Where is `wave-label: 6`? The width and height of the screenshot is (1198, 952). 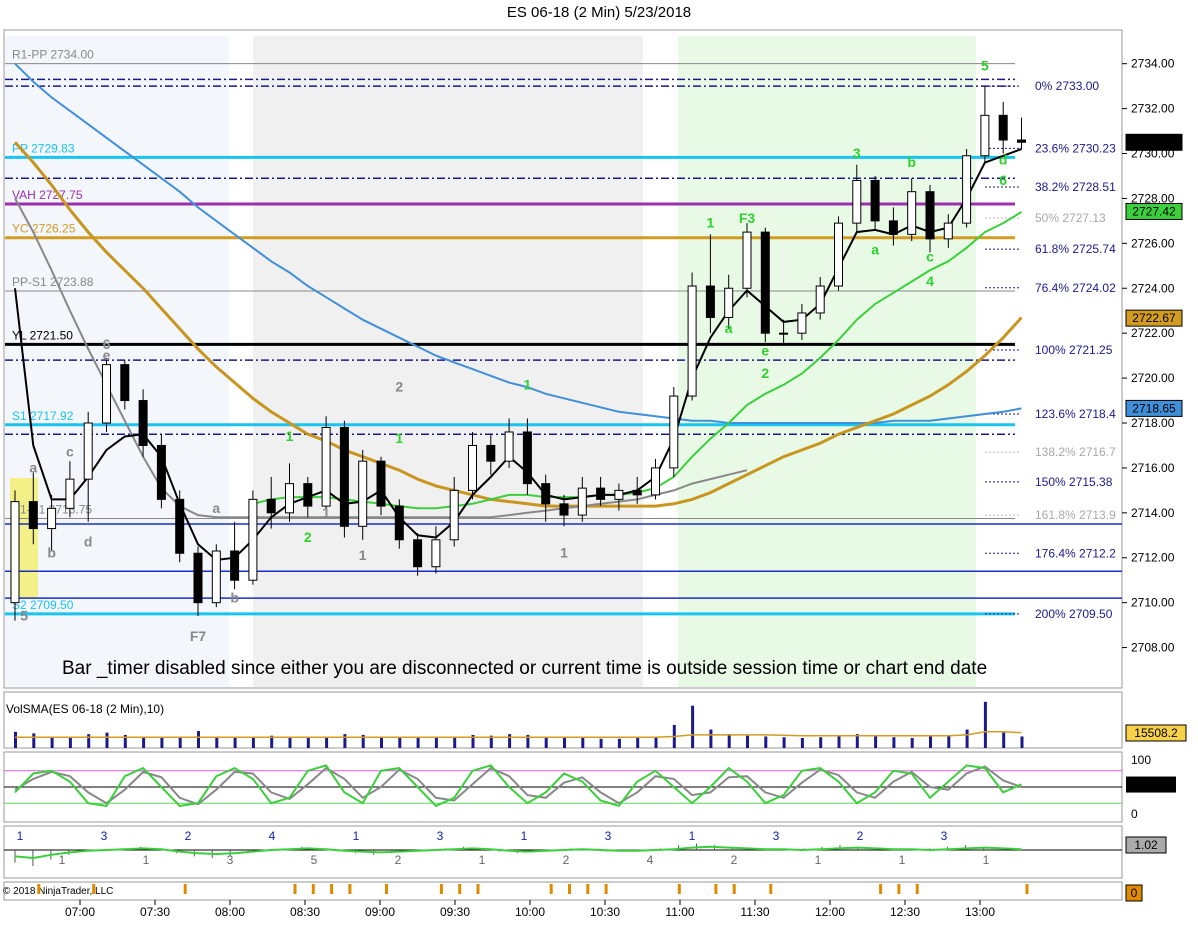 wave-label: 6 is located at coordinates (1003, 180).